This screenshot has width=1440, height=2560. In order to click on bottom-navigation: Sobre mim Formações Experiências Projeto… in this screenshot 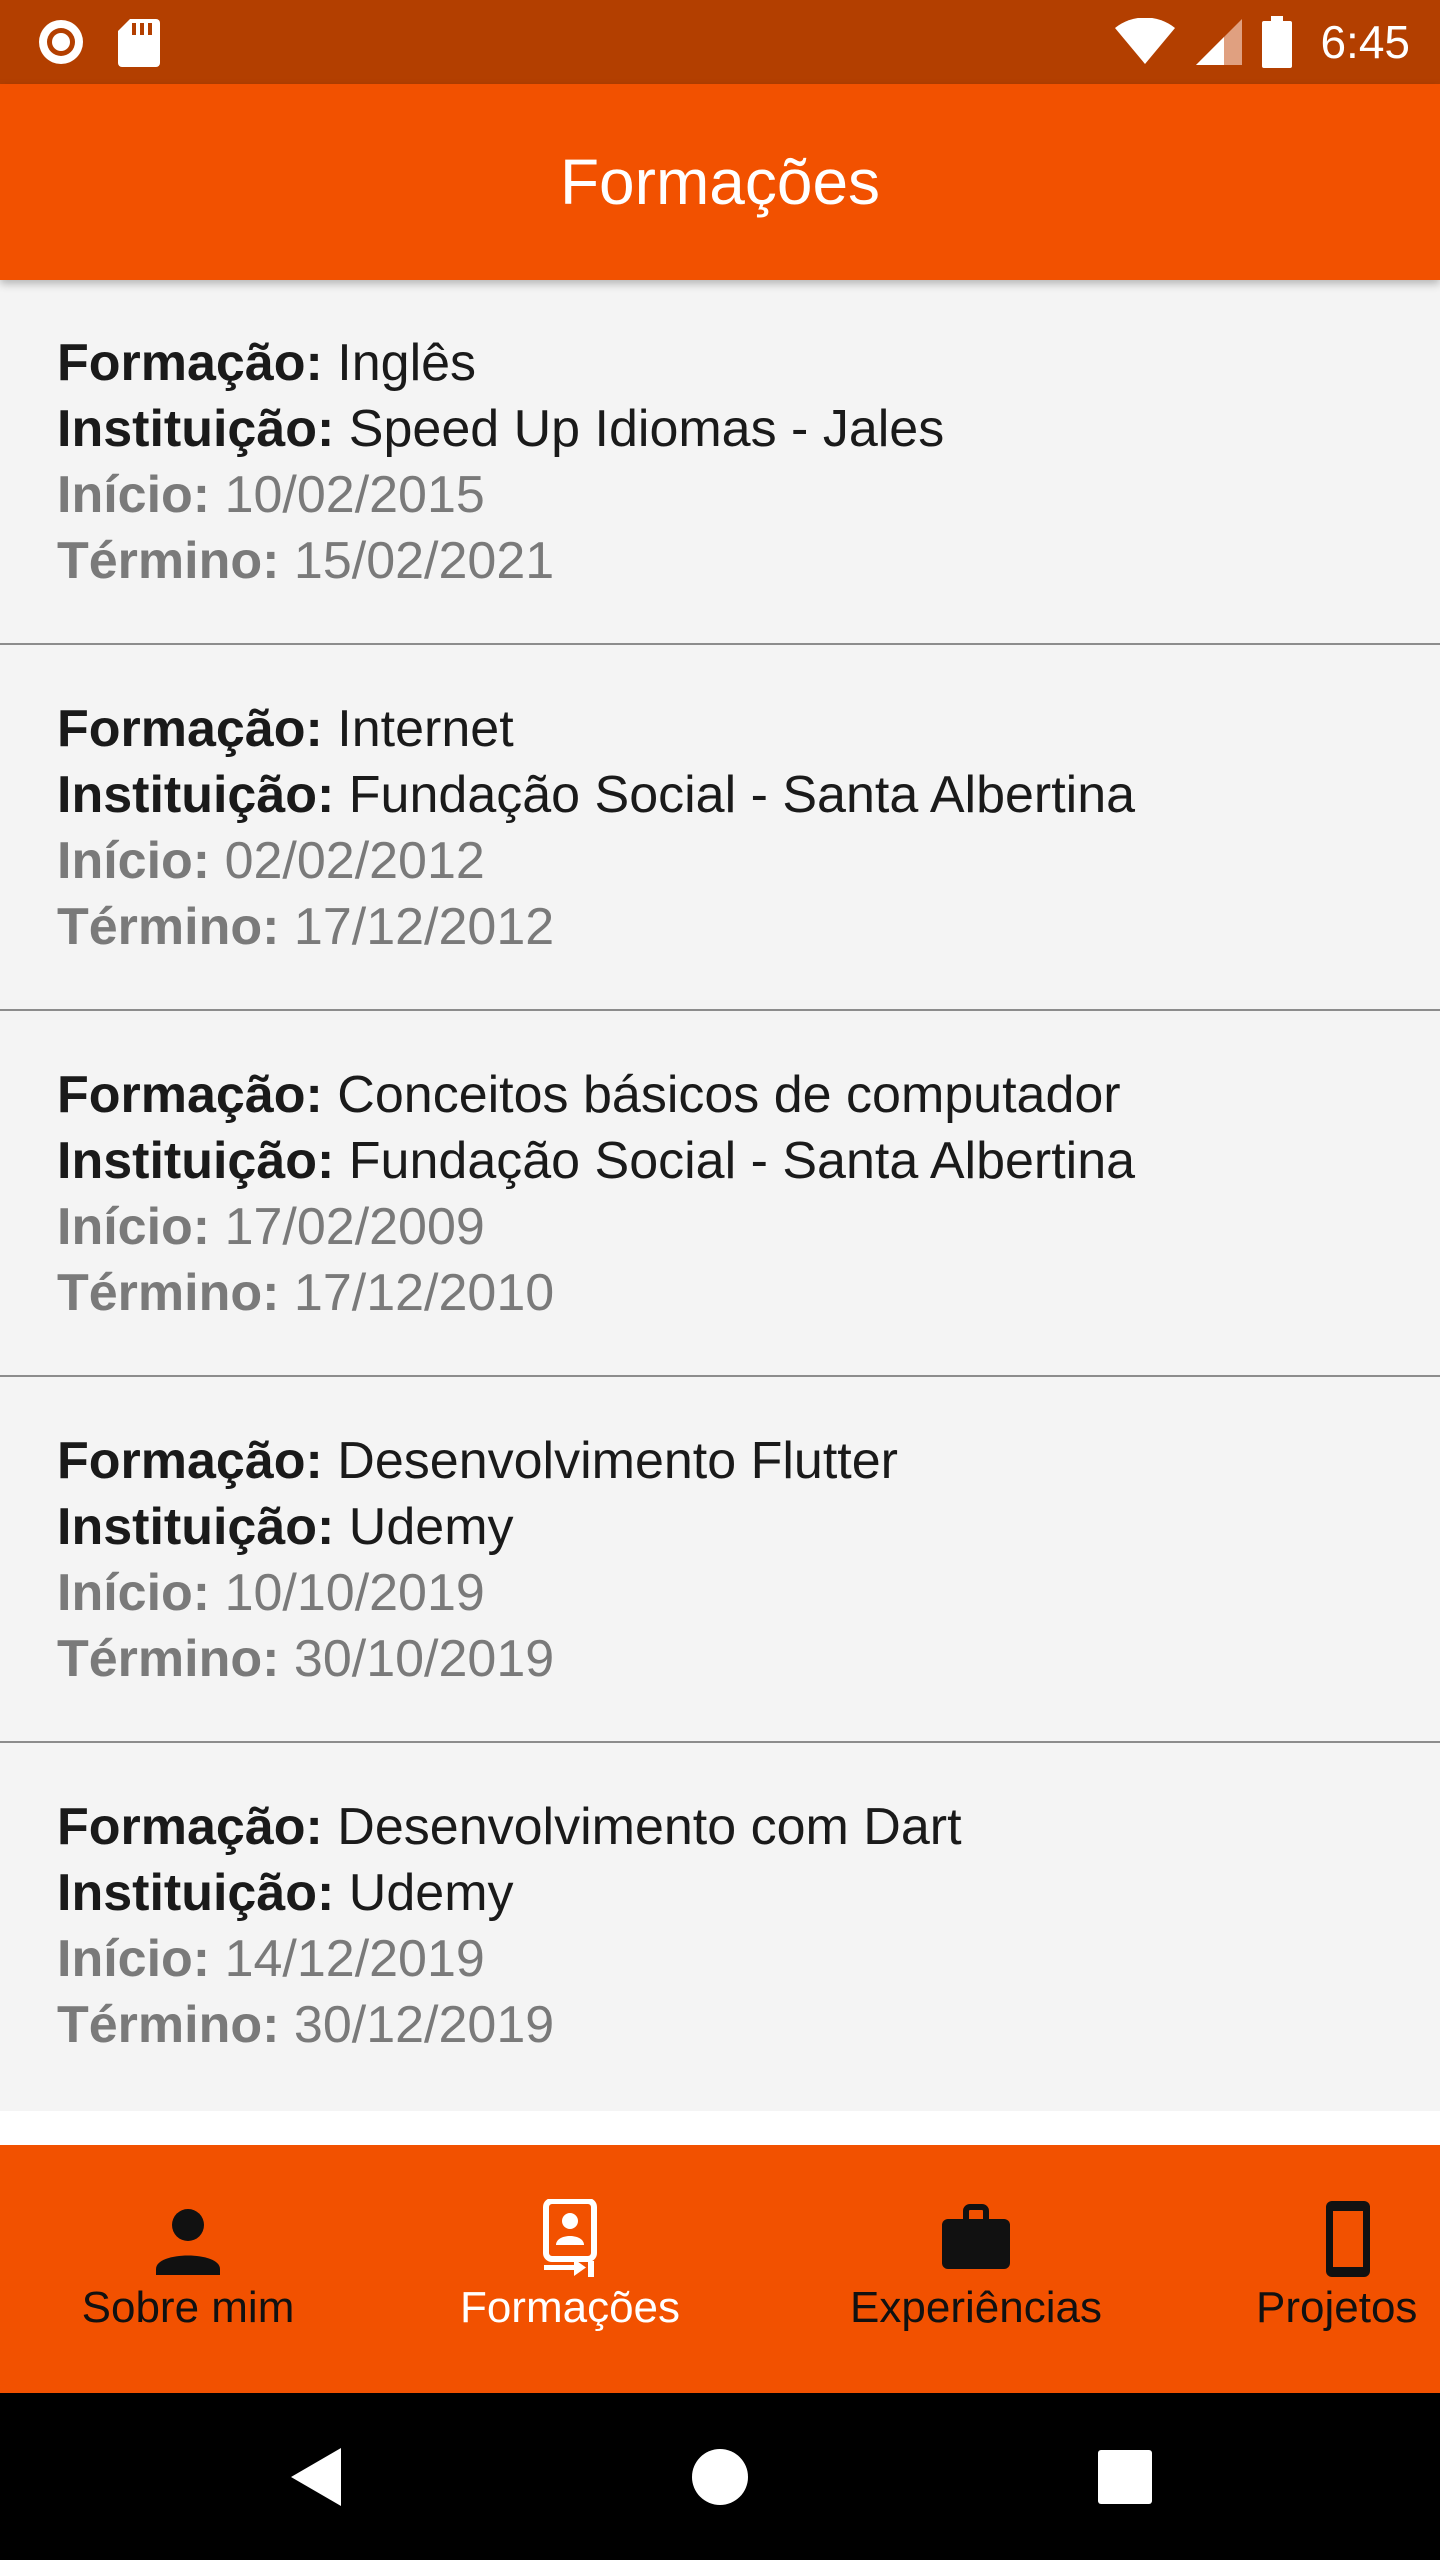, I will do `click(720, 2269)`.